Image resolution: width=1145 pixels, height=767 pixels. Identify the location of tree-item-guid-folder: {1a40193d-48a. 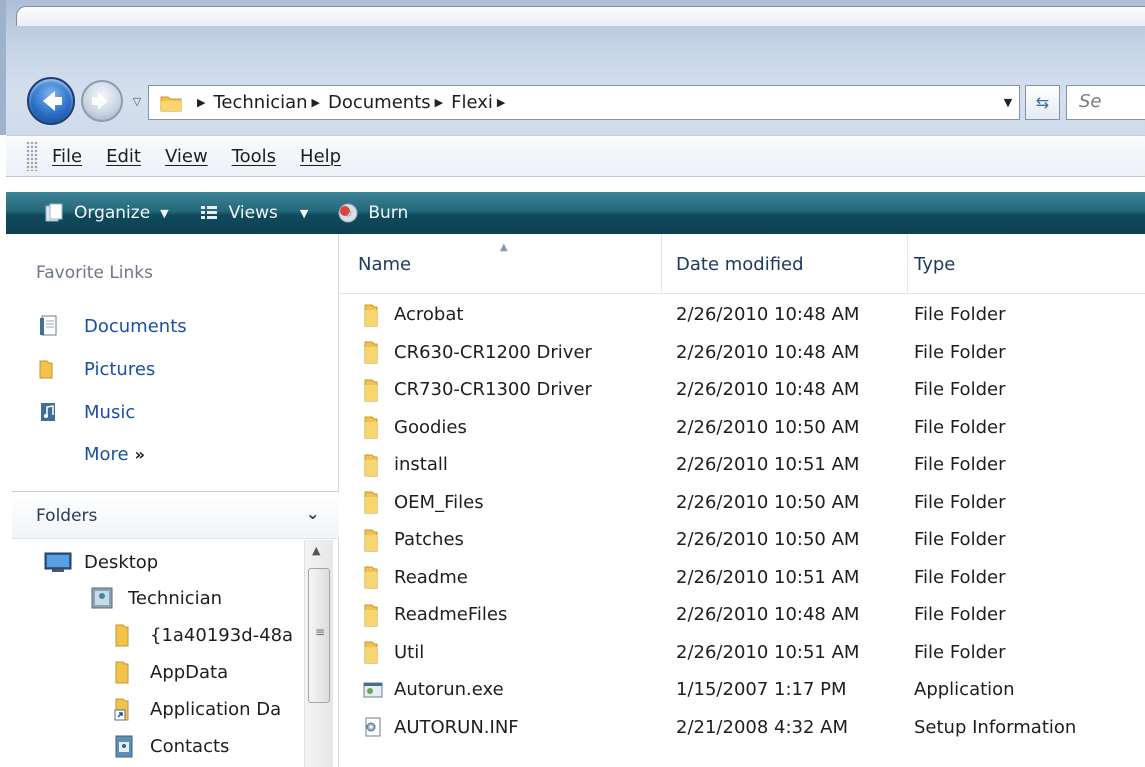
(201, 635).